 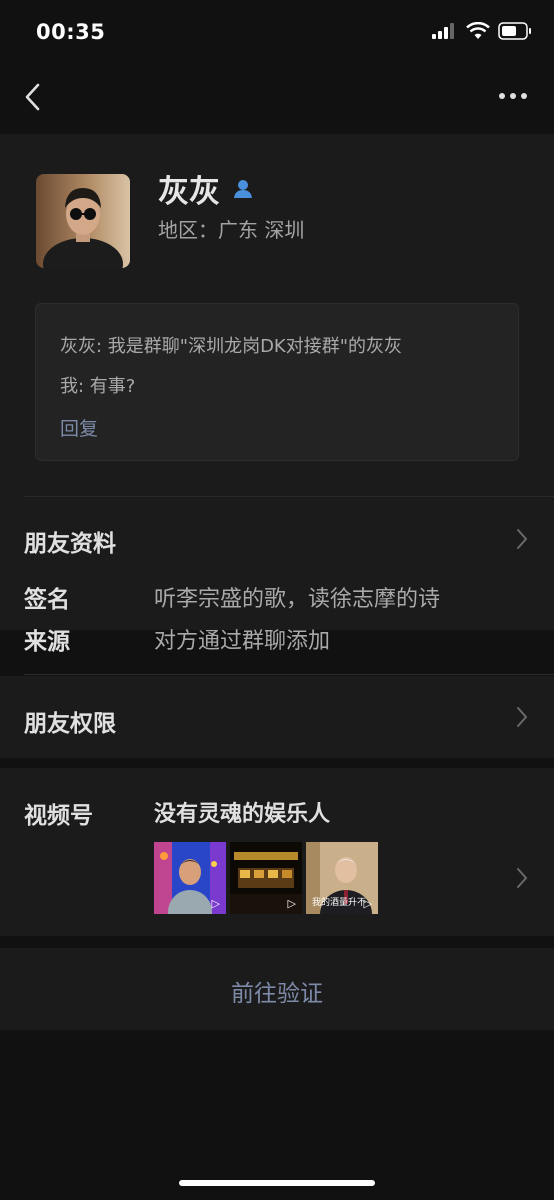 I want to click on status-icons, so click(x=482, y=31).